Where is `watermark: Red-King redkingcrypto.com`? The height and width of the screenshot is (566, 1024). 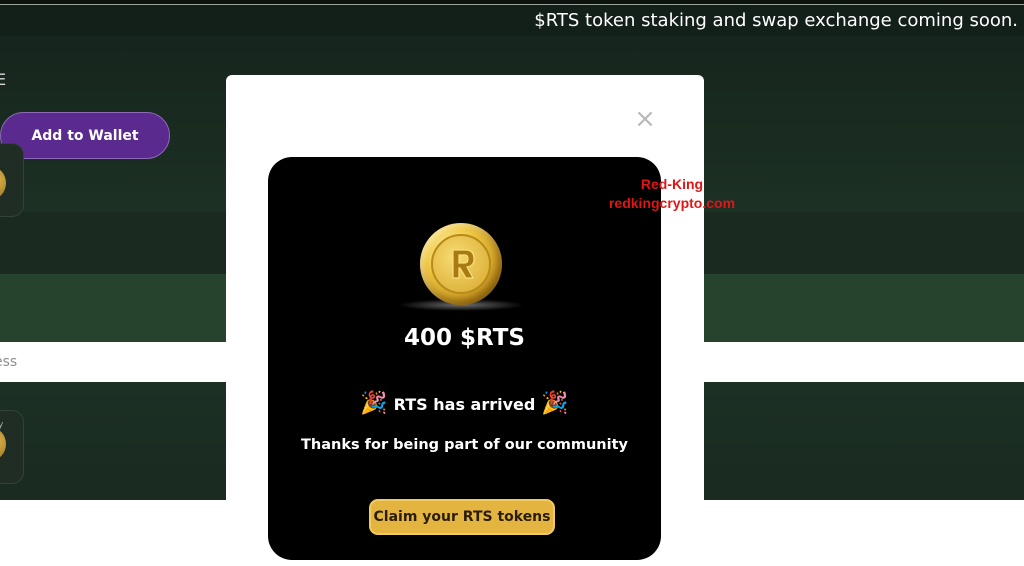
watermark: Red-King redkingcrypto.com is located at coordinates (672, 194).